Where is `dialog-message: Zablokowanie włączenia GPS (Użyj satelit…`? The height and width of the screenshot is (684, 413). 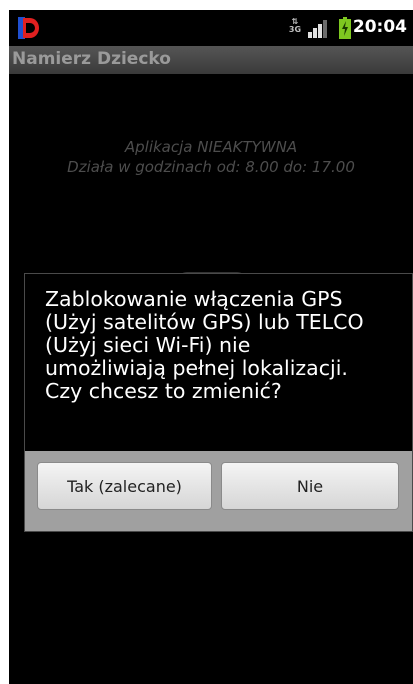
dialog-message: Zablokowanie włączenia GPS (Użyj satelit… is located at coordinates (204, 345).